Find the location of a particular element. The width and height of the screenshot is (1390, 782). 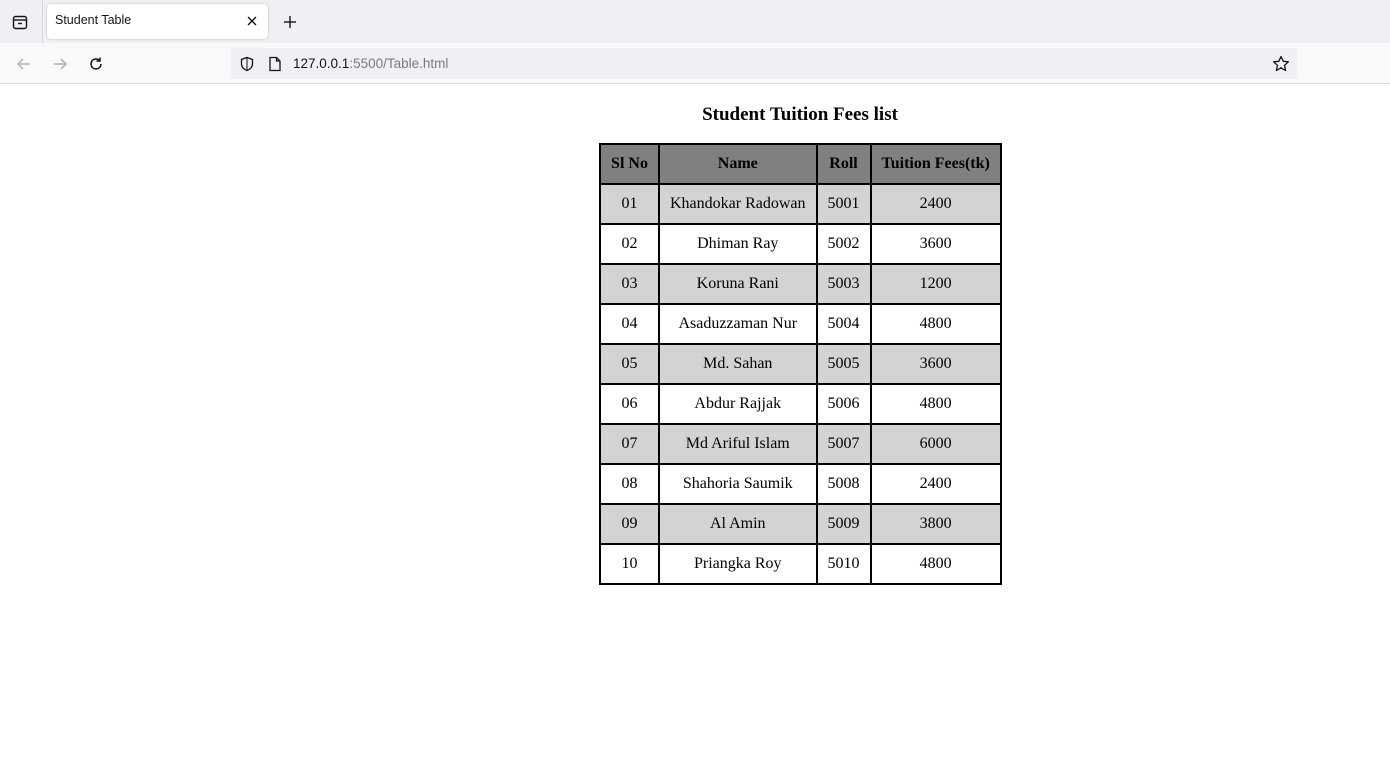

cell-name: Priangka Roy is located at coordinates (738, 564).